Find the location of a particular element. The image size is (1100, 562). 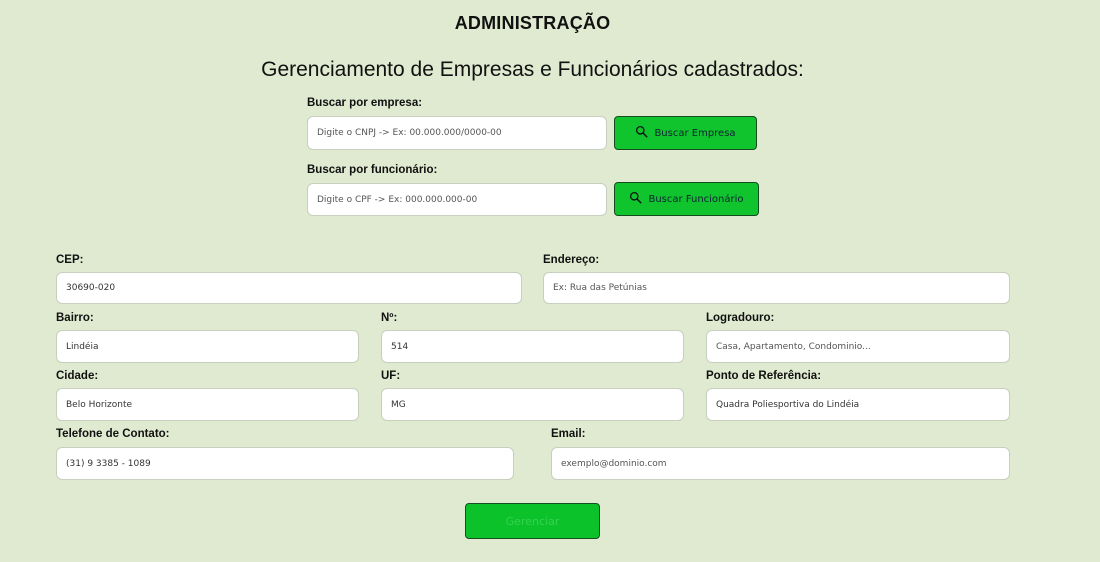

email-field: exemplo@dominio.com is located at coordinates (780, 463).